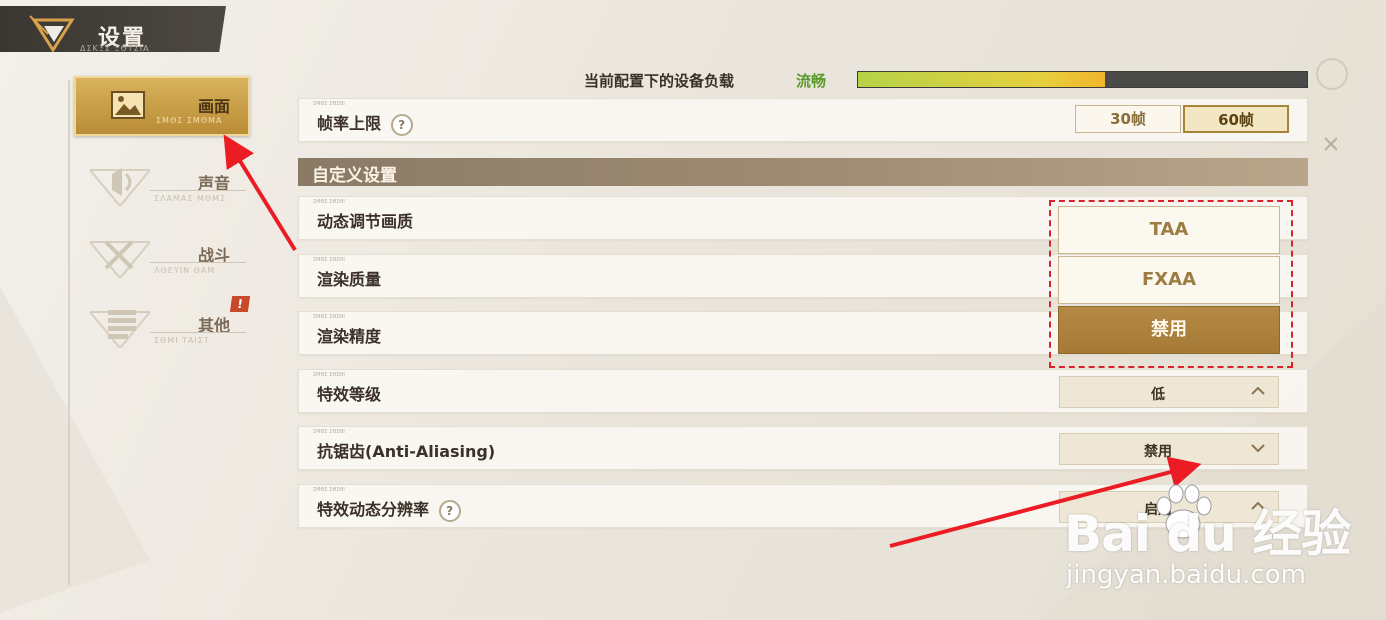 This screenshot has width=1386, height=620. Describe the element at coordinates (1258, 390) in the screenshot. I see `chevron-up-icon` at that location.